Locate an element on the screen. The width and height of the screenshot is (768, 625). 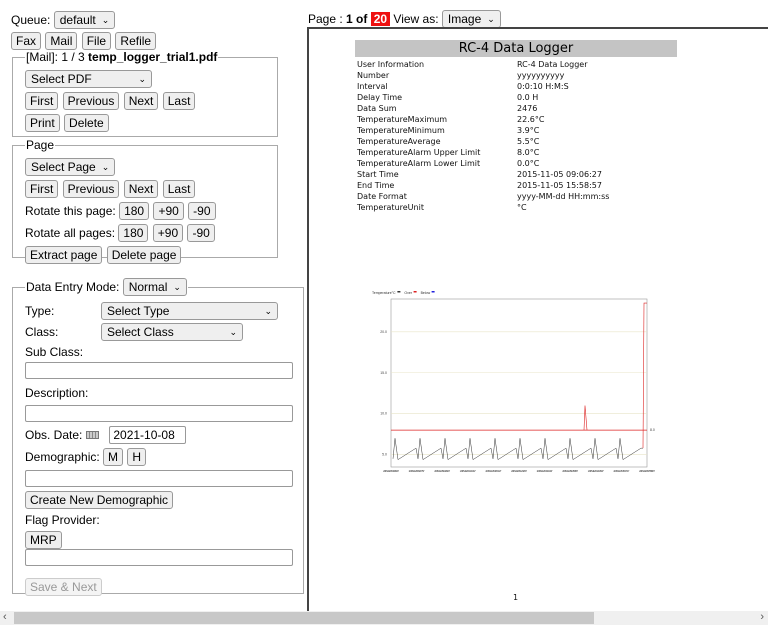
info-key: Delay Time is located at coordinates (380, 97).